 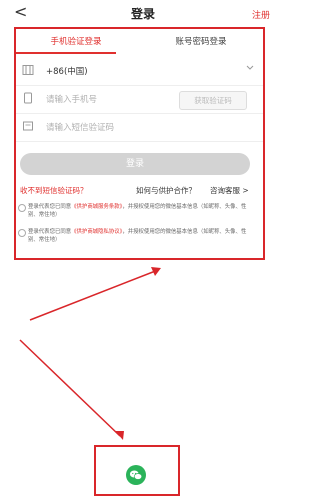 I want to click on wechat-icon, so click(x=136, y=475).